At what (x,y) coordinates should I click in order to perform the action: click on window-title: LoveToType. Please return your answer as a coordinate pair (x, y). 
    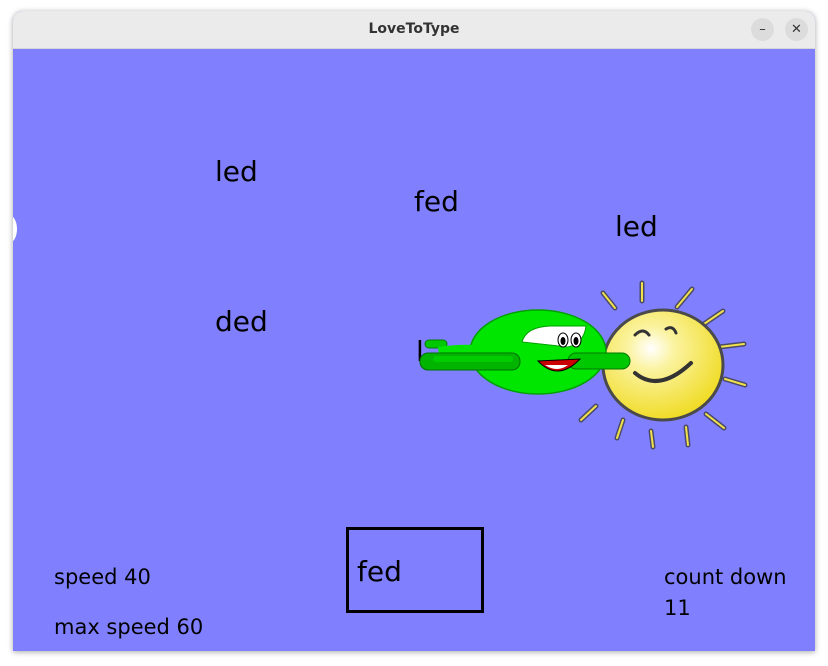
    Looking at the image, I should click on (414, 29).